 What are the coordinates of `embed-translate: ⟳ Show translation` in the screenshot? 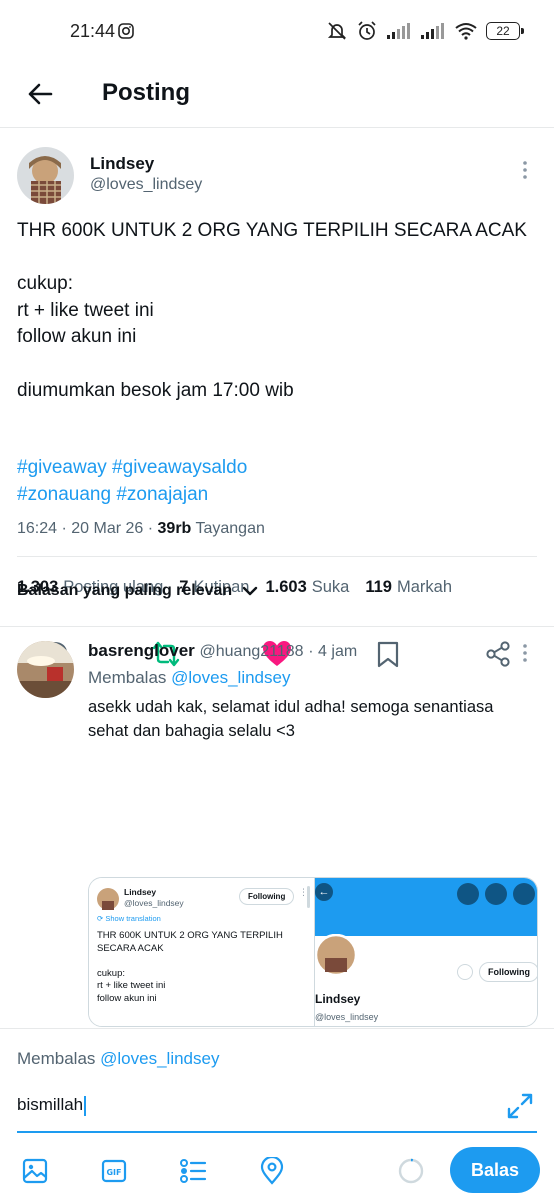 It's located at (129, 918).